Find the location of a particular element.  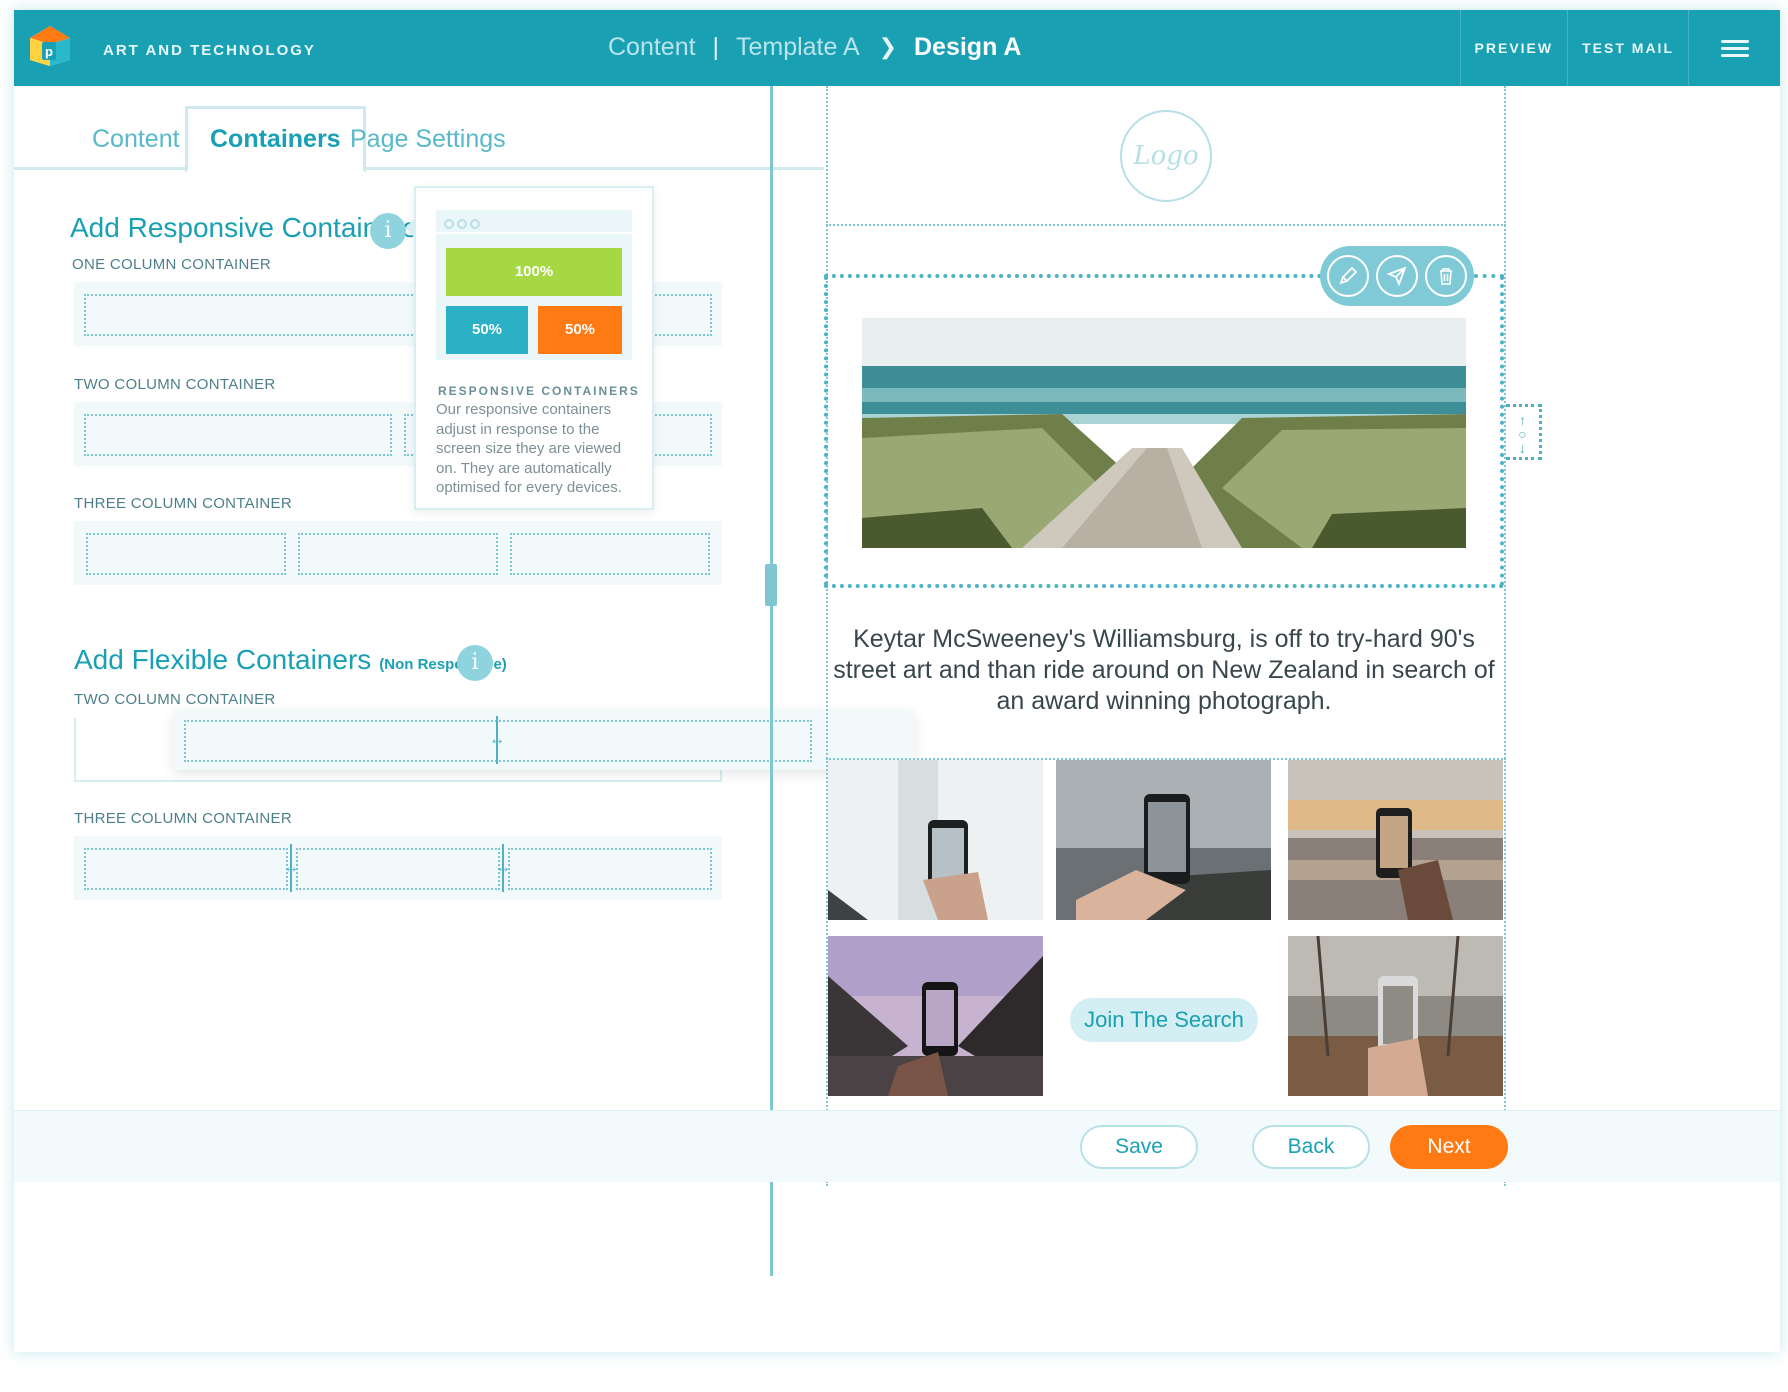

tooltip-illustration: 100% 50% 50% is located at coordinates (534, 285).